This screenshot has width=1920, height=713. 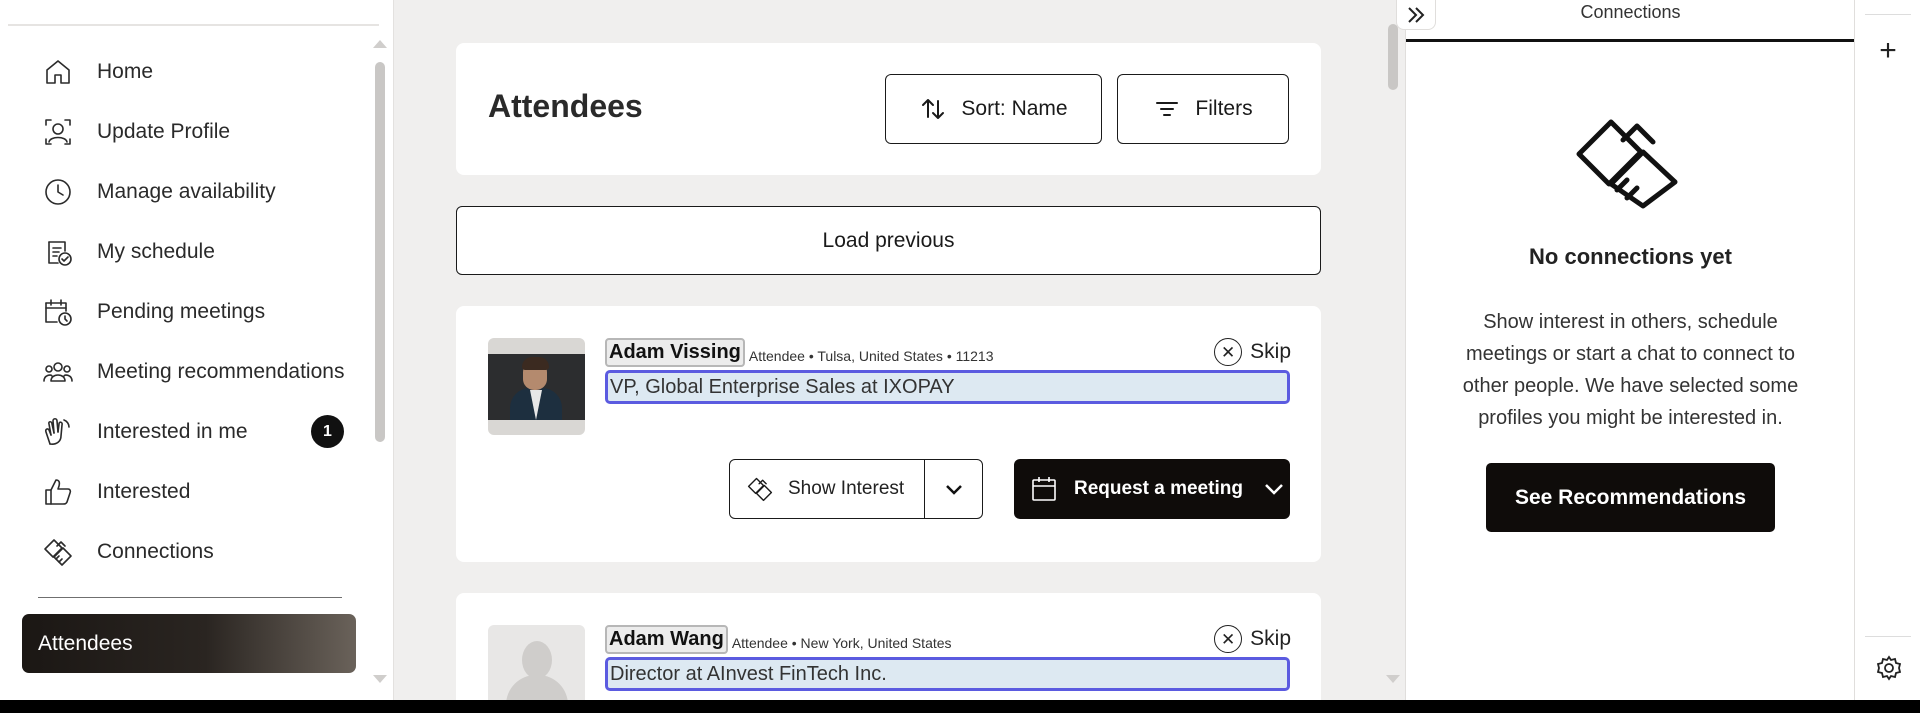 What do you see at coordinates (200, 72) in the screenshot?
I see `sidebar-item-home: Home` at bounding box center [200, 72].